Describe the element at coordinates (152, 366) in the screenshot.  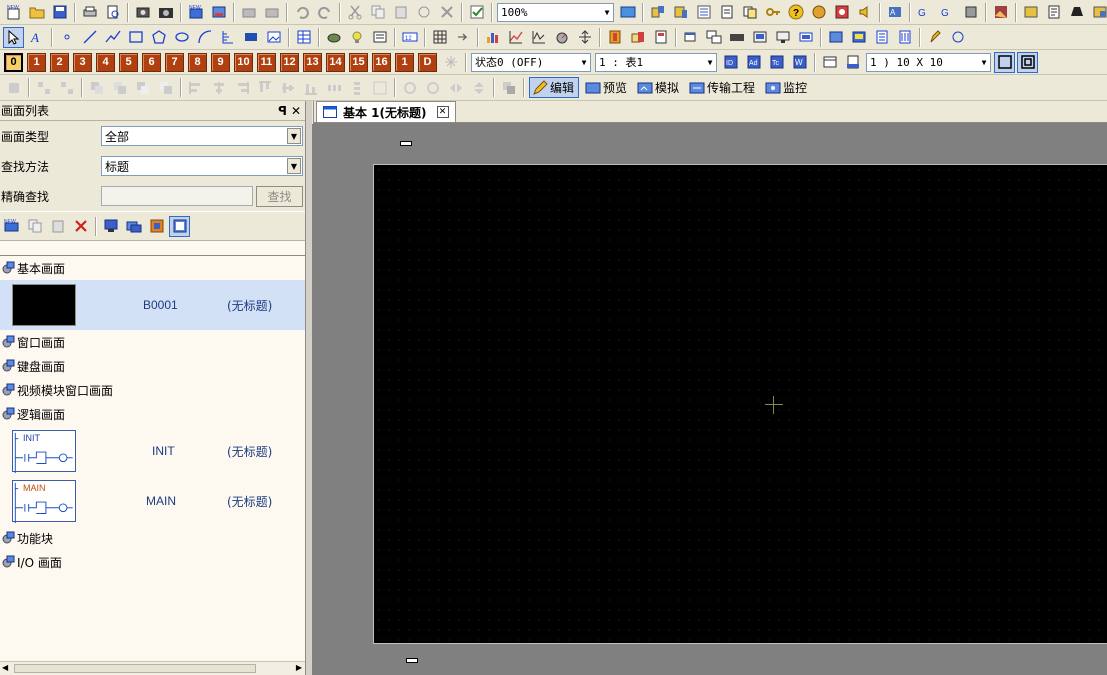
I see `category-keyboard: 键盘画面` at that location.